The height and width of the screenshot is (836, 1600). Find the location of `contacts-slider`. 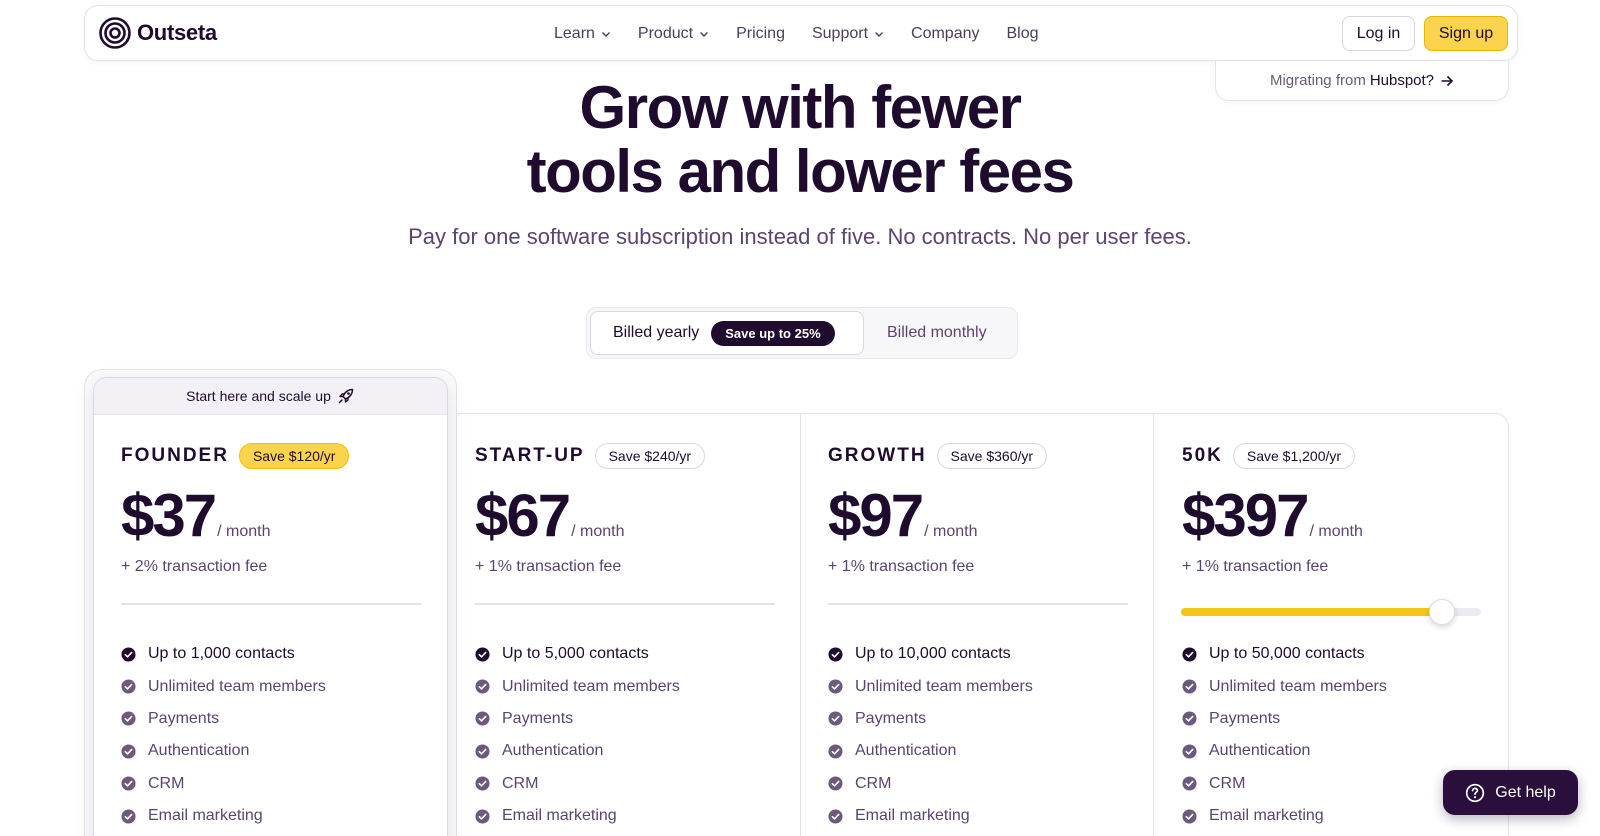

contacts-slider is located at coordinates (1331, 612).